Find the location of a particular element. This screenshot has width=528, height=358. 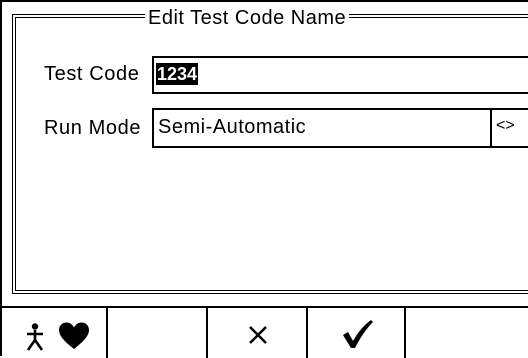

run-mode-label: Run Mode is located at coordinates (93, 128).